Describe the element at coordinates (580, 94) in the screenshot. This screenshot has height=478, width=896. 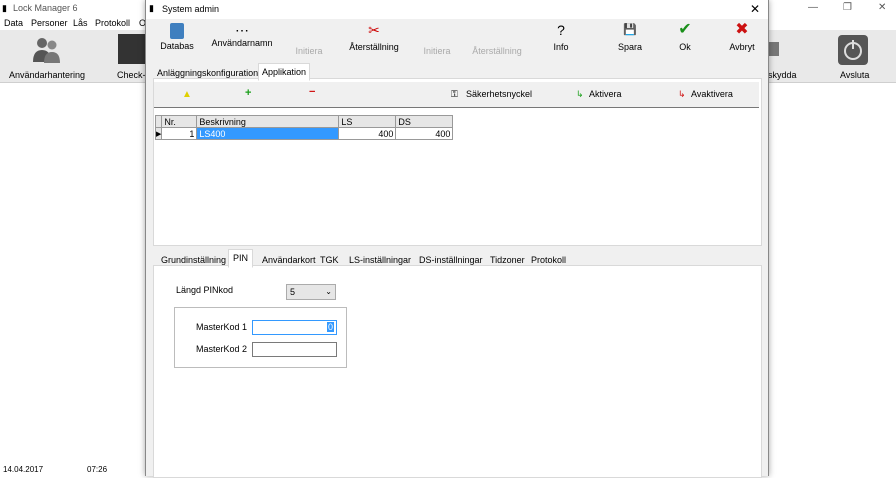
I see `activate-icon: ↳` at that location.